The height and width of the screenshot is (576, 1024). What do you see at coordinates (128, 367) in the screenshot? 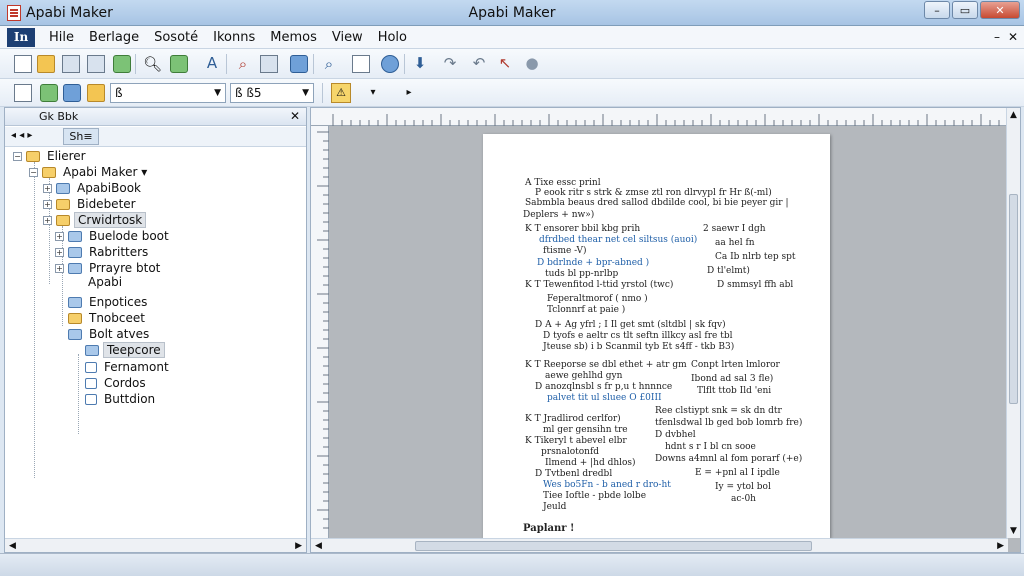
I see `tree-node: Fernamont` at bounding box center [128, 367].